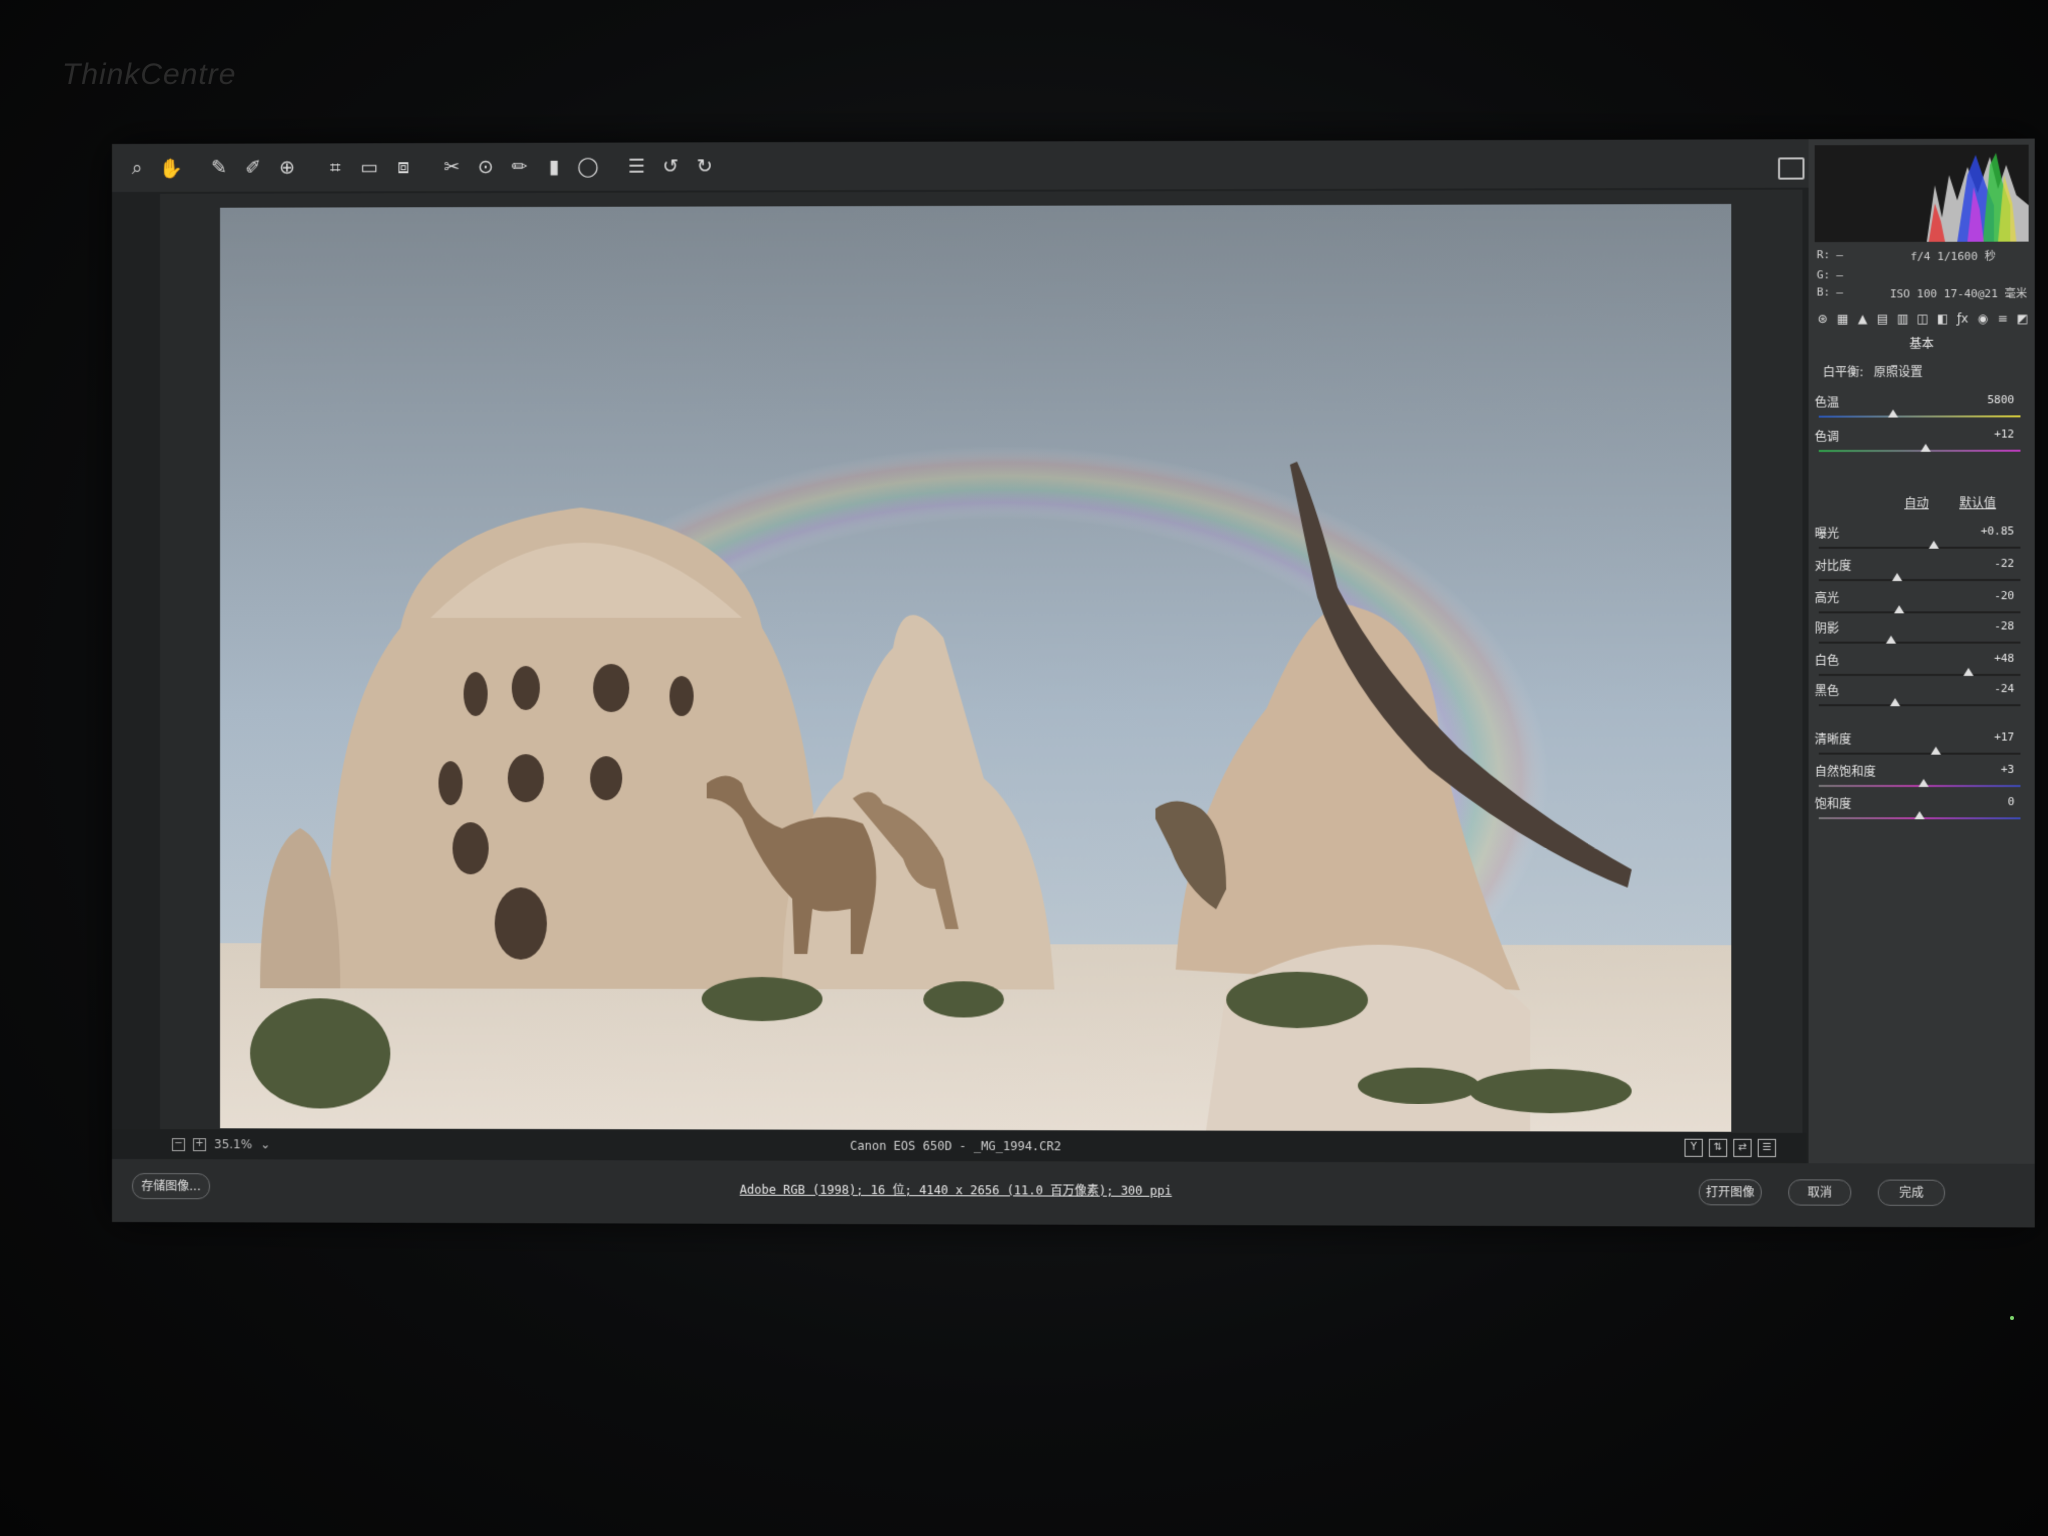 The height and width of the screenshot is (1536, 2048). What do you see at coordinates (2012, 1318) in the screenshot?
I see `power-led` at bounding box center [2012, 1318].